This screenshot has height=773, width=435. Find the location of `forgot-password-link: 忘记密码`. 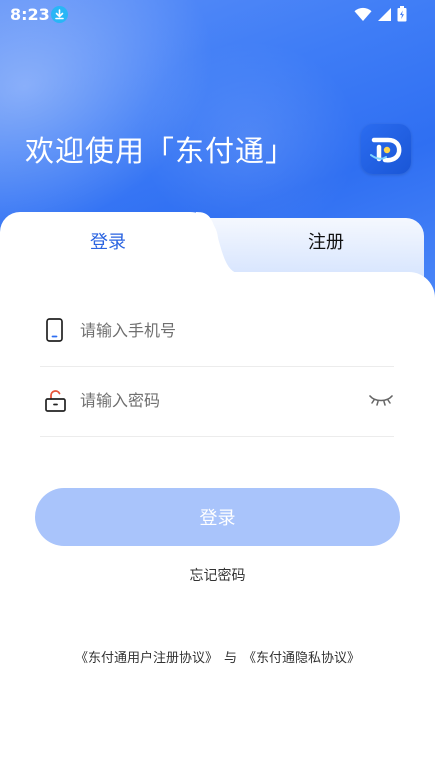

forgot-password-link: 忘记密码 is located at coordinates (217, 575).